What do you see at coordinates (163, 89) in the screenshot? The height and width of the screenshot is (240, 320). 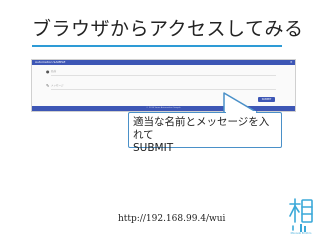 I see `message-underline` at bounding box center [163, 89].